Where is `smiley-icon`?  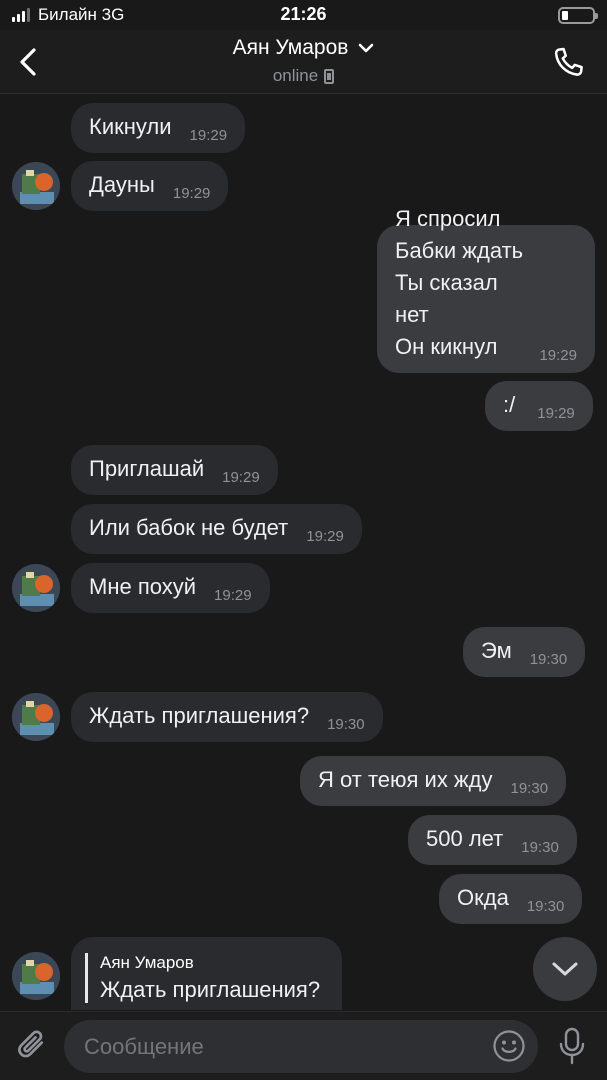 smiley-icon is located at coordinates (509, 1046).